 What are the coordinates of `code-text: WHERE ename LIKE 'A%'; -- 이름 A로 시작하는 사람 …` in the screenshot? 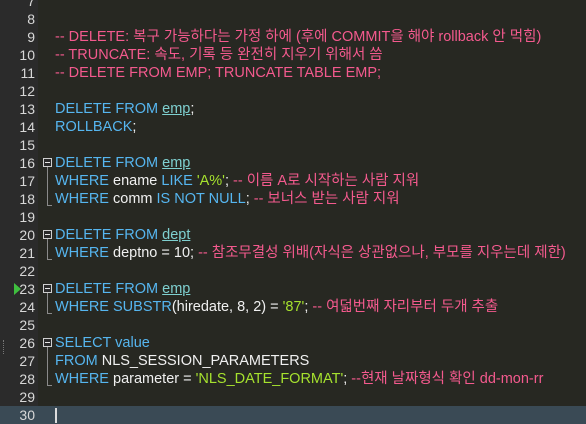 It's located at (237, 181).